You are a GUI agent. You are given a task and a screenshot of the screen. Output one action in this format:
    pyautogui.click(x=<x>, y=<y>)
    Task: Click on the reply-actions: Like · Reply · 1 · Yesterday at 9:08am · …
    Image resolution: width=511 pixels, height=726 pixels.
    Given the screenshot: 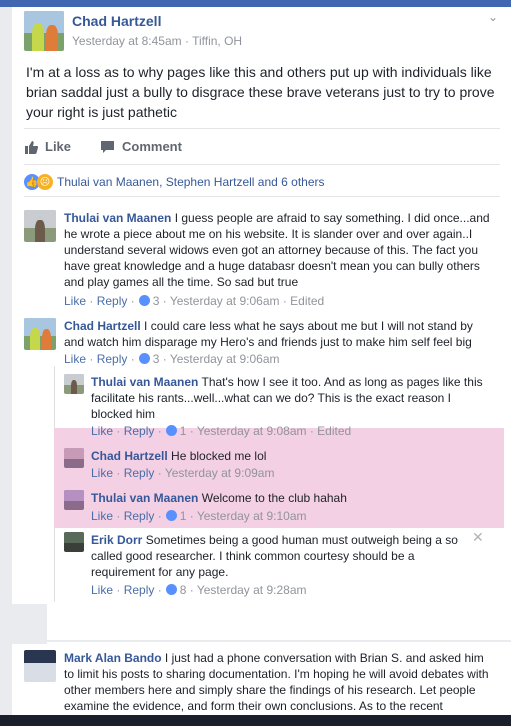 What is the action you would take?
    pyautogui.click(x=221, y=431)
    